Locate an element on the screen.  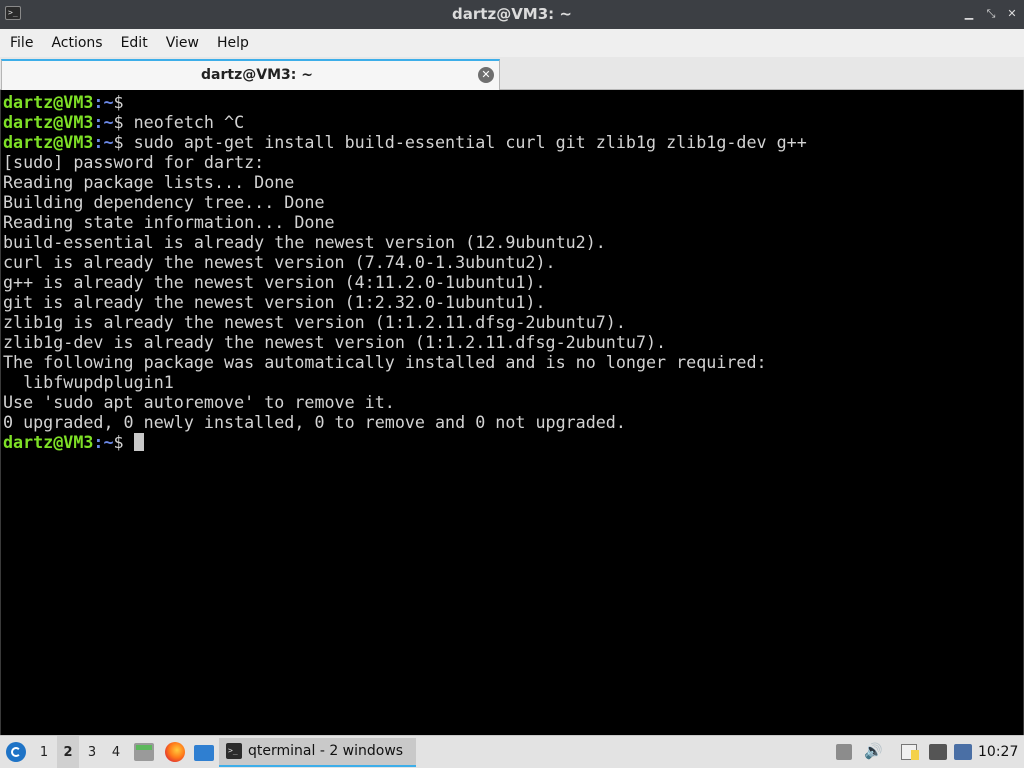
minimize-icon: ▁ is located at coordinates (969, 14).